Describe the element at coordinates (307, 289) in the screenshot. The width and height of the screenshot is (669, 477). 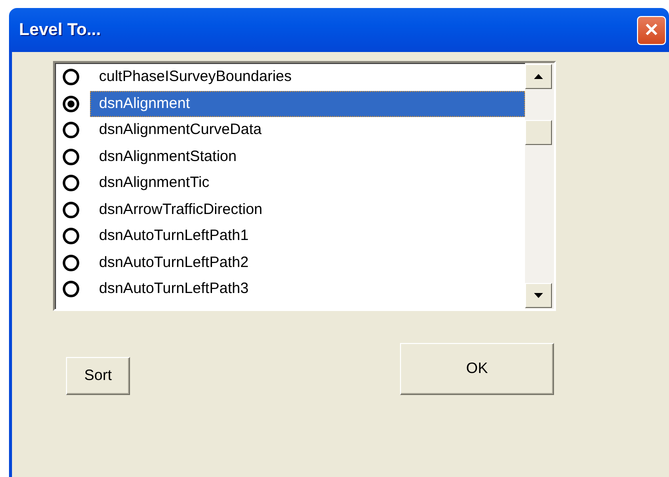
I see `list-item: dsnAutoTurnLeftPath3` at that location.